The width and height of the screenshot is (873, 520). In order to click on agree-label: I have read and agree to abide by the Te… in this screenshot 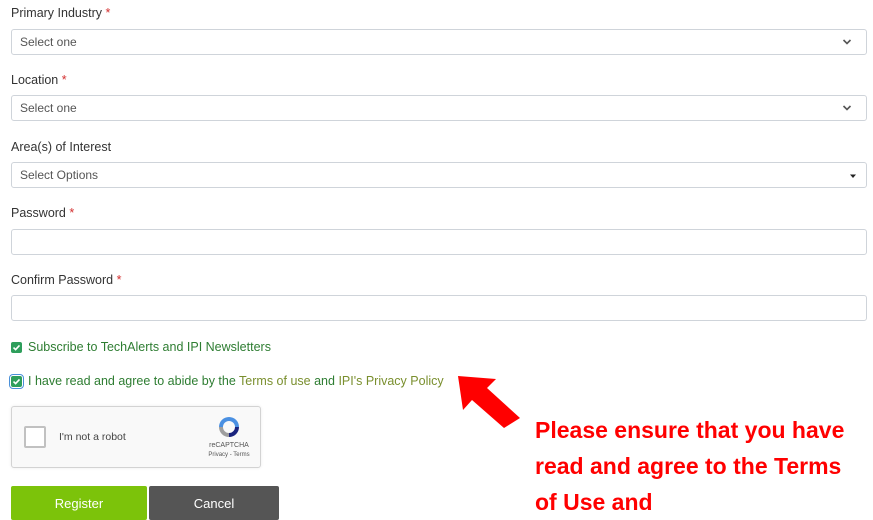, I will do `click(236, 381)`.